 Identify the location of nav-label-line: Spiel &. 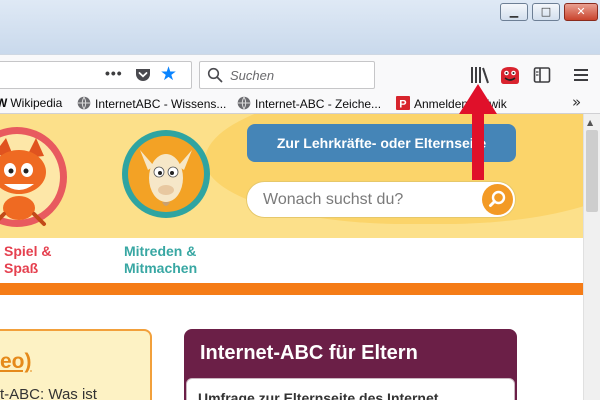
(28, 251).